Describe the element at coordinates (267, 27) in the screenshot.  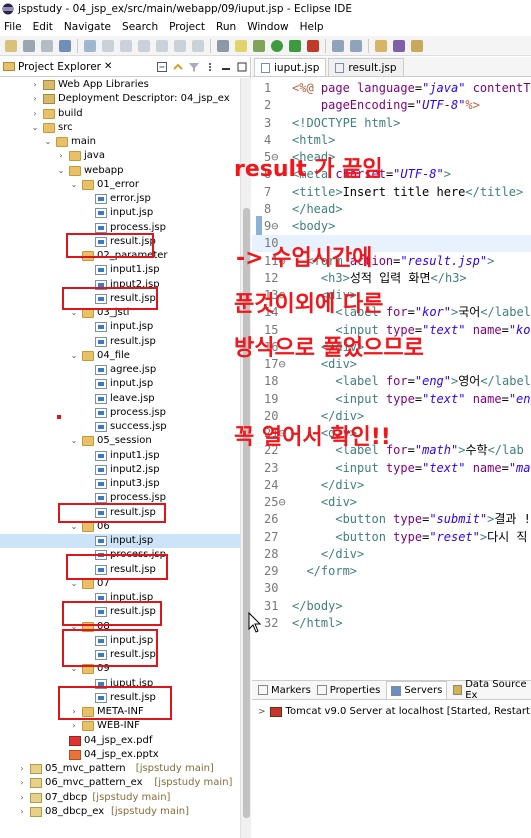
I see `menu-window: Window` at that location.